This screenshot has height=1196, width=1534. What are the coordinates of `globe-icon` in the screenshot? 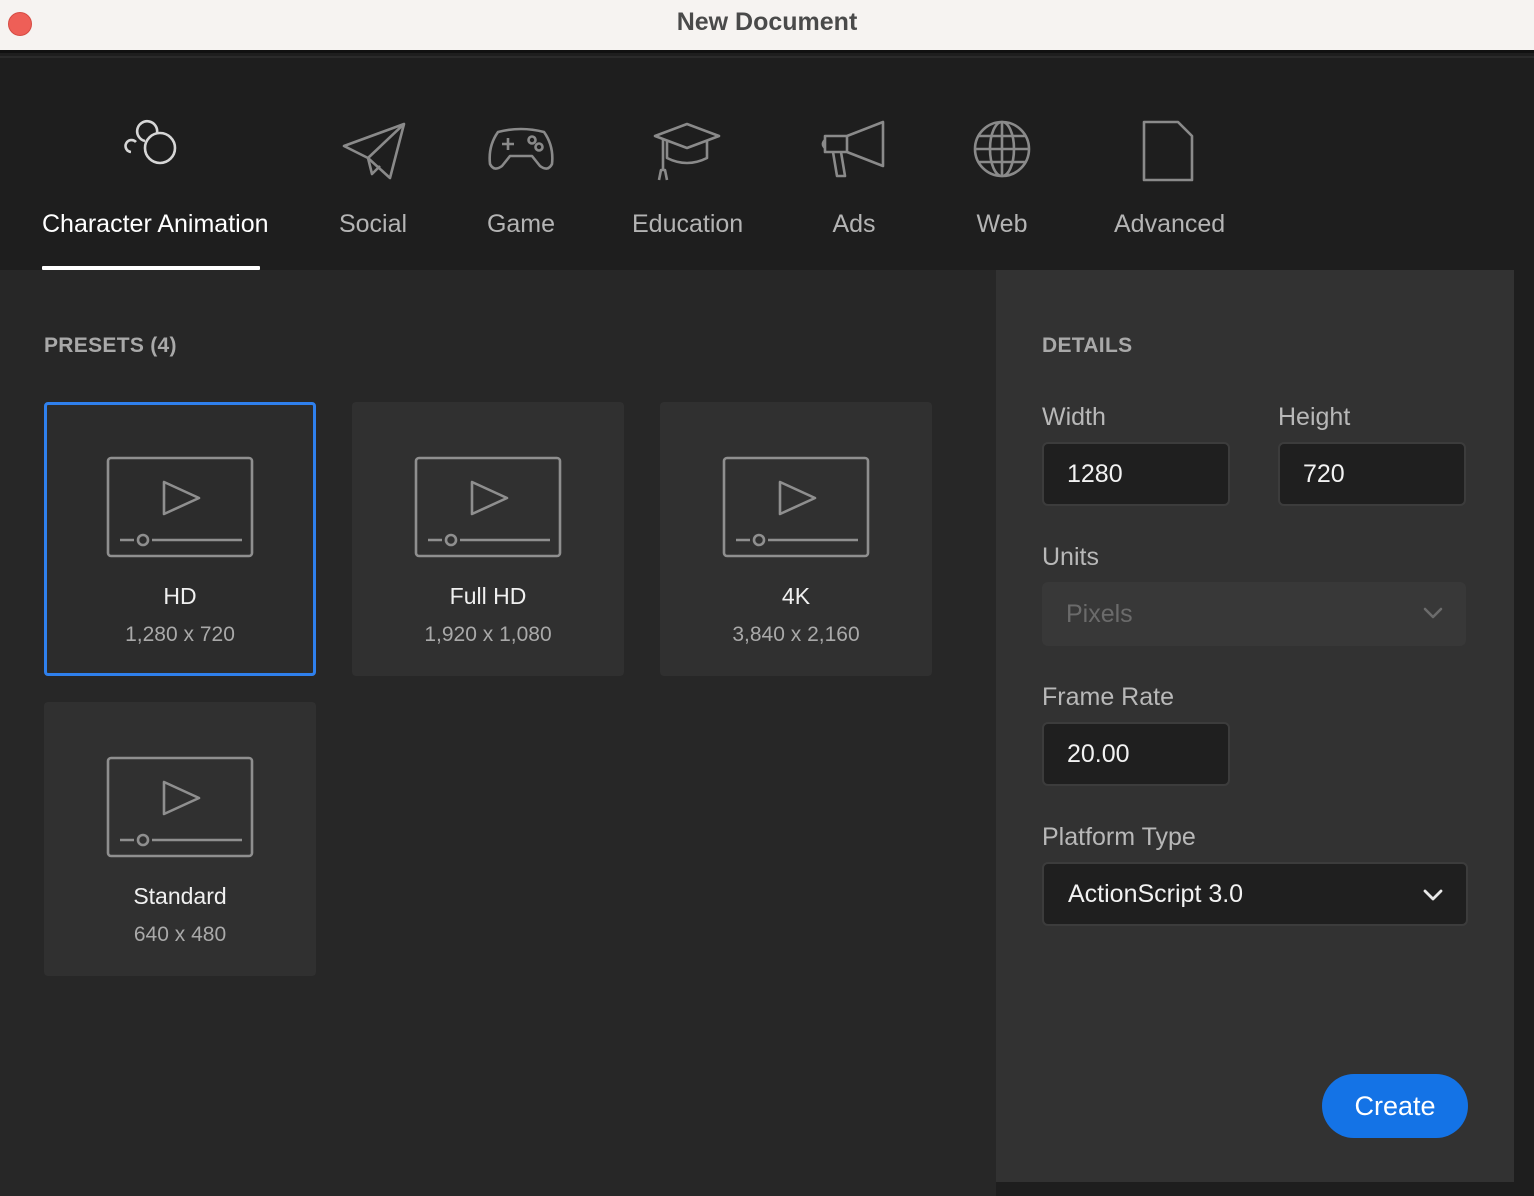 It's located at (1002, 149).